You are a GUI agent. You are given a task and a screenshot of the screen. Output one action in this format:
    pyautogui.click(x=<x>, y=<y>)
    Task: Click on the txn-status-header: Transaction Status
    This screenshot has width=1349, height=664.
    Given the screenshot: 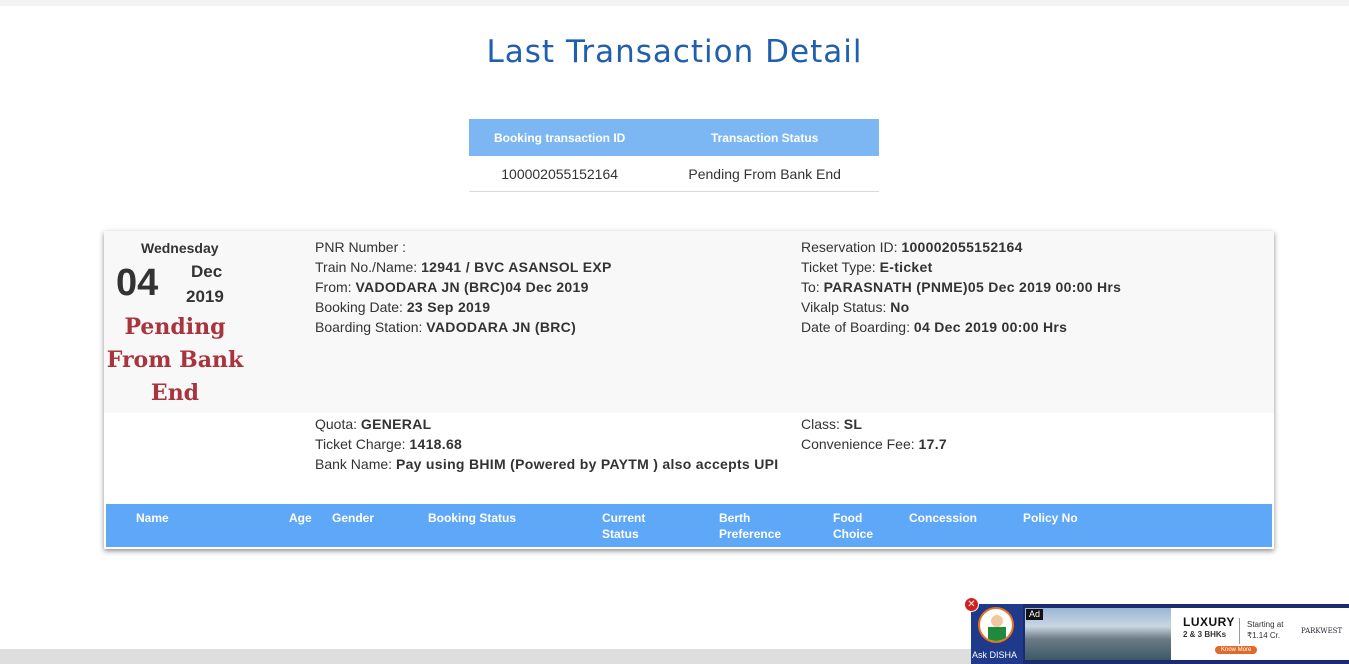 What is the action you would take?
    pyautogui.click(x=764, y=137)
    